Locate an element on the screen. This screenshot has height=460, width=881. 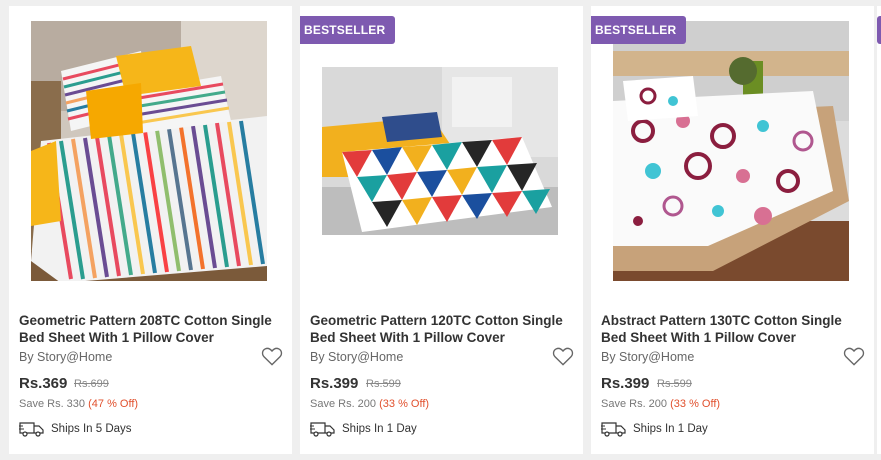
bestseller-badge-partial is located at coordinates (879, 30).